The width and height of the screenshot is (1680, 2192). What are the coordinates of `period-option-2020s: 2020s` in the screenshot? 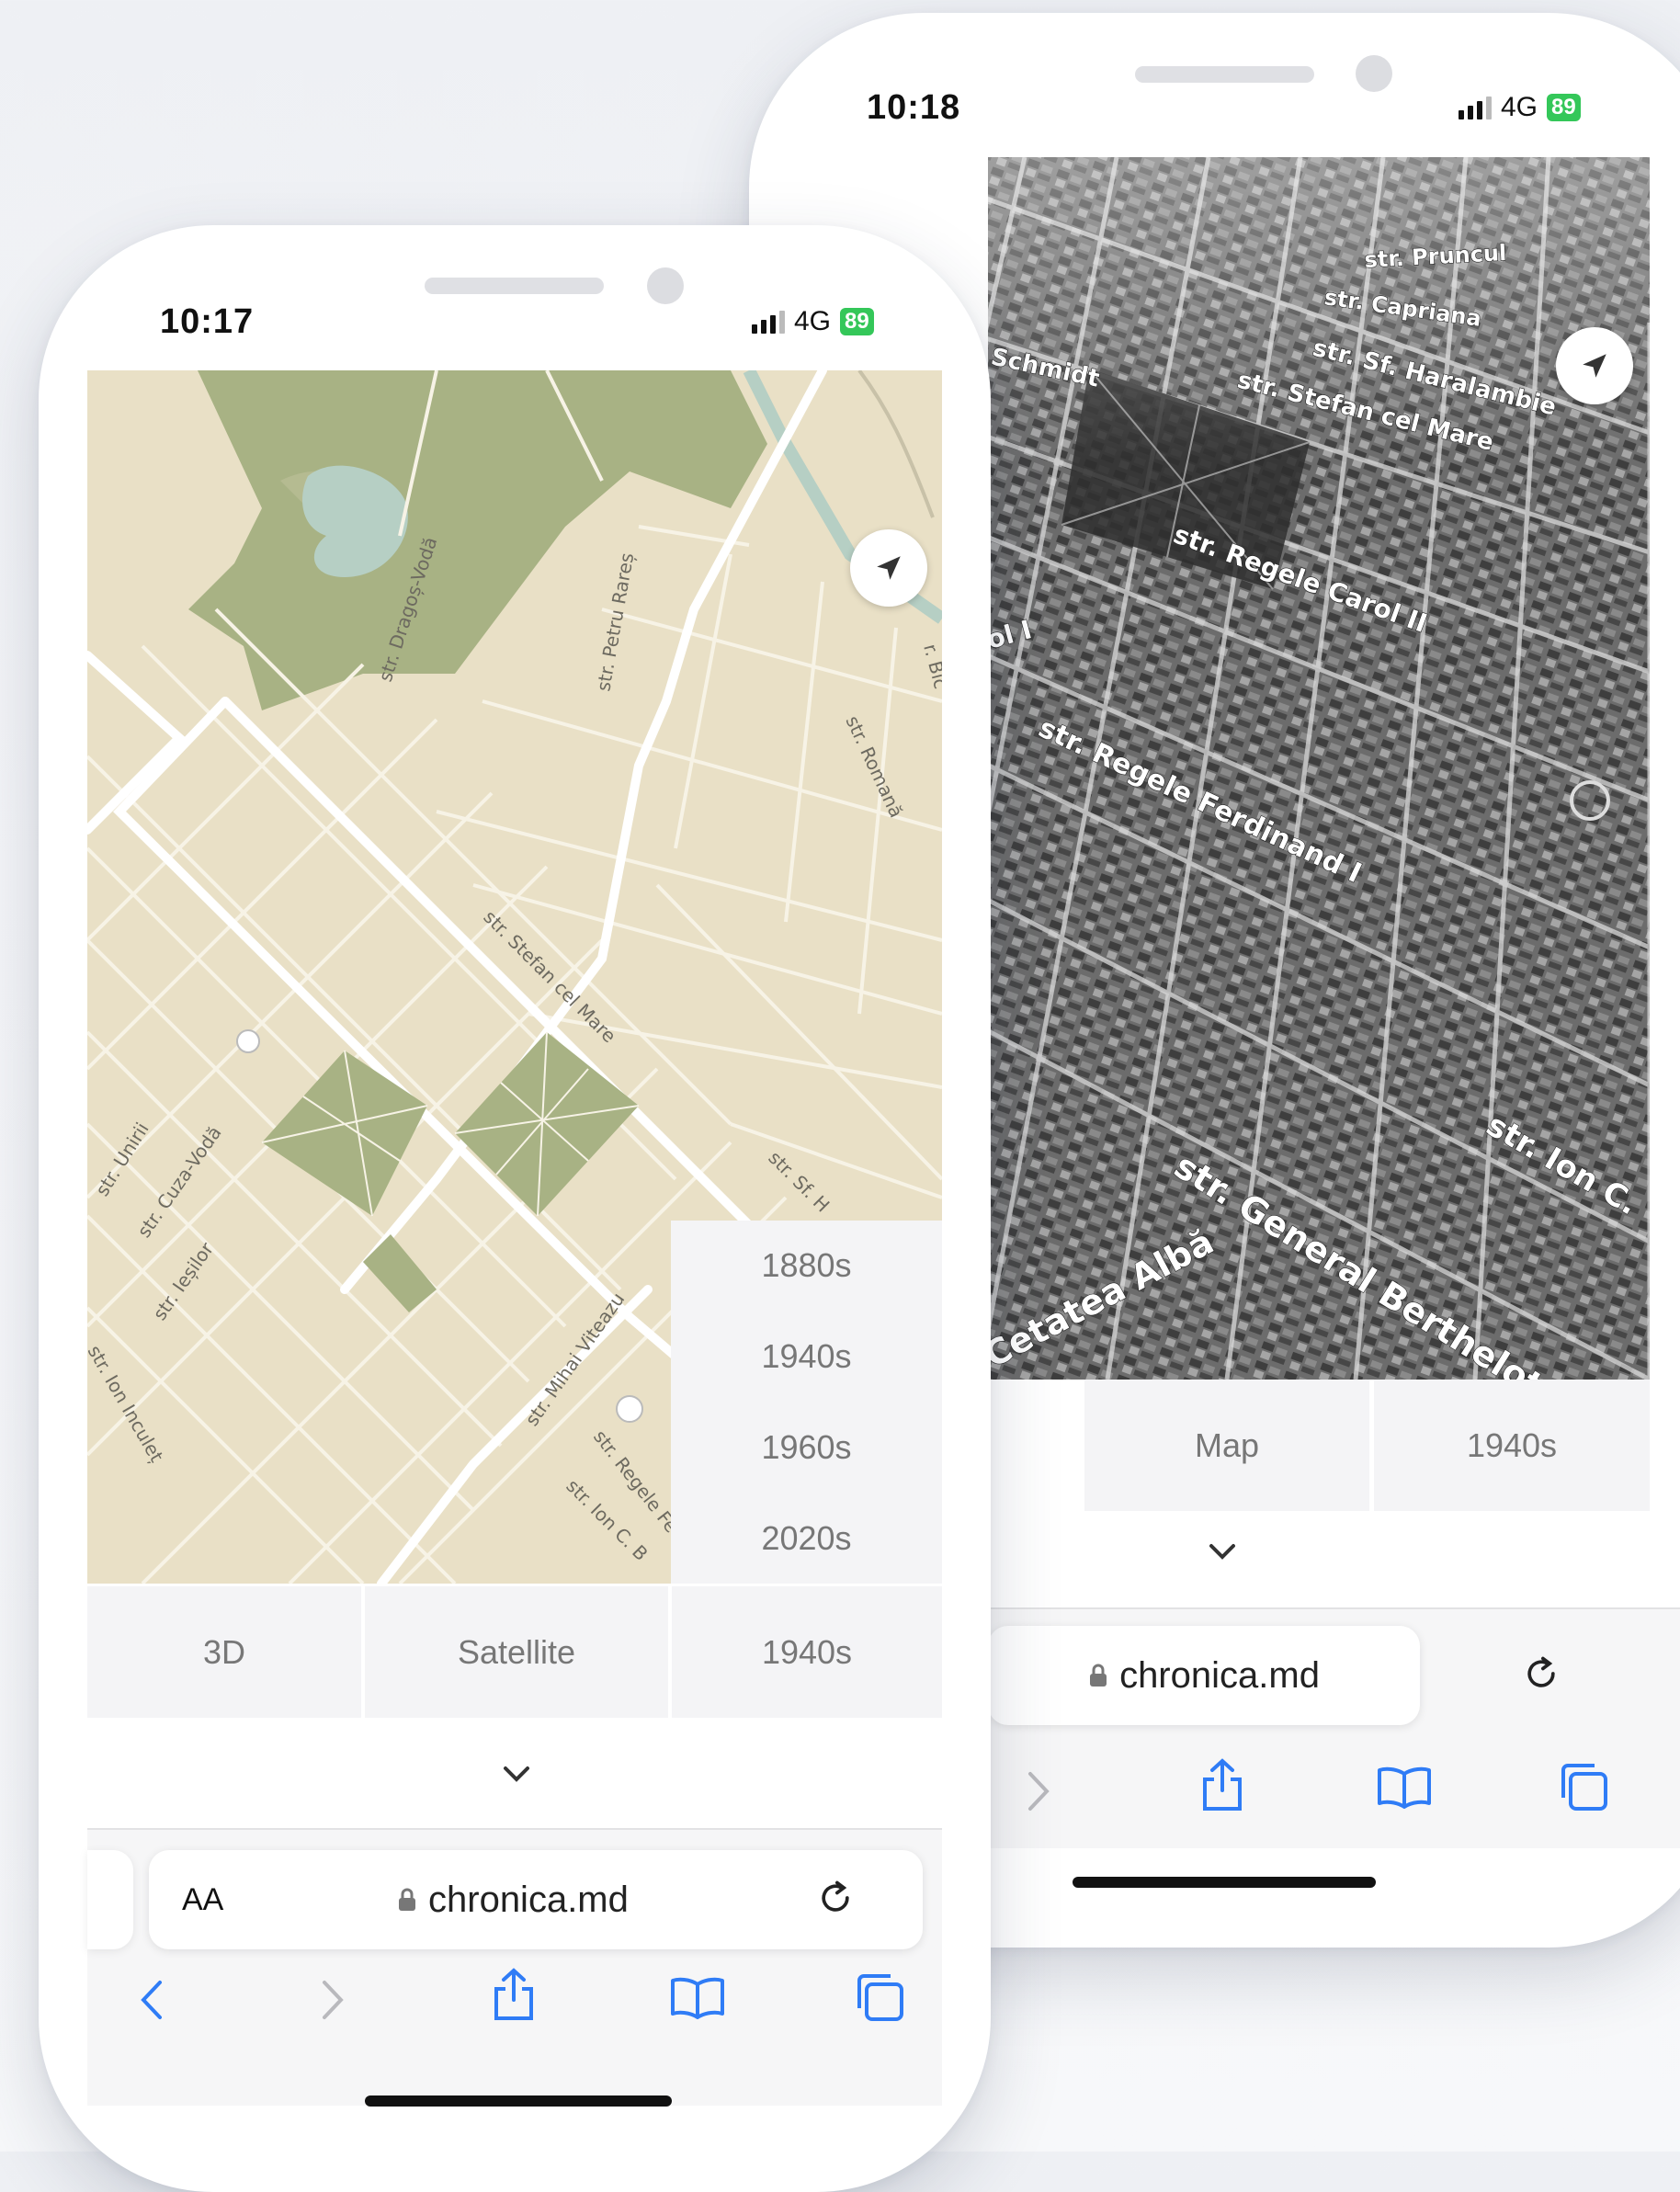 It's located at (806, 1538).